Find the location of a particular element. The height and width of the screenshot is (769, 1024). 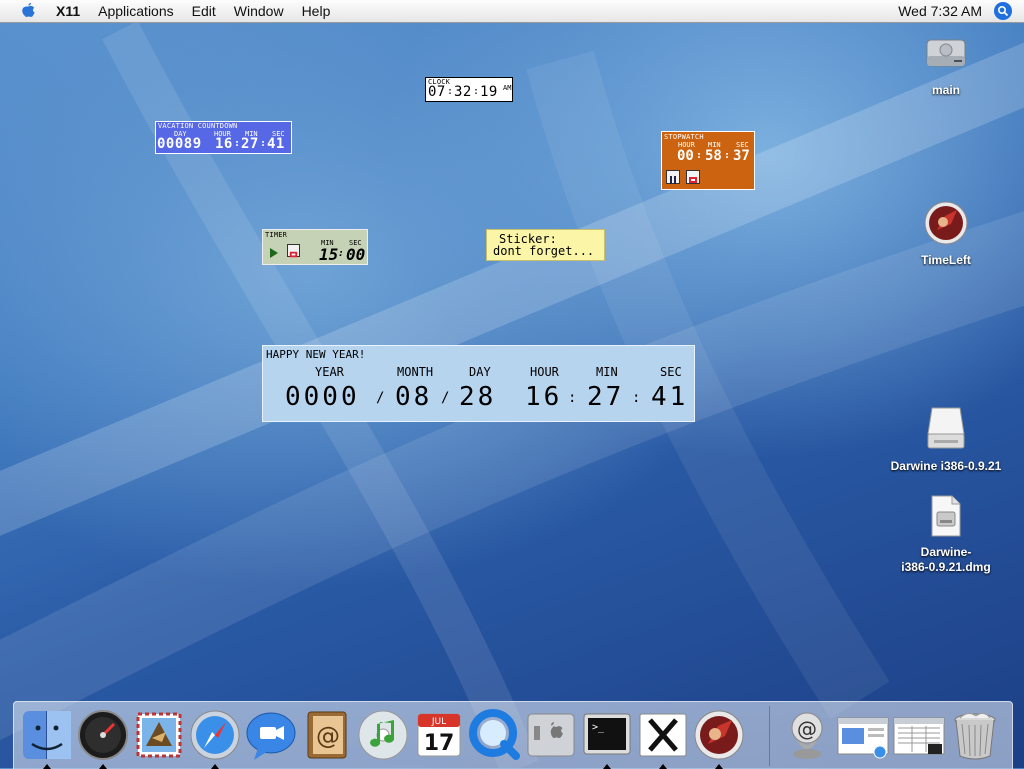

hard-drive-icon is located at coordinates (946, 53).